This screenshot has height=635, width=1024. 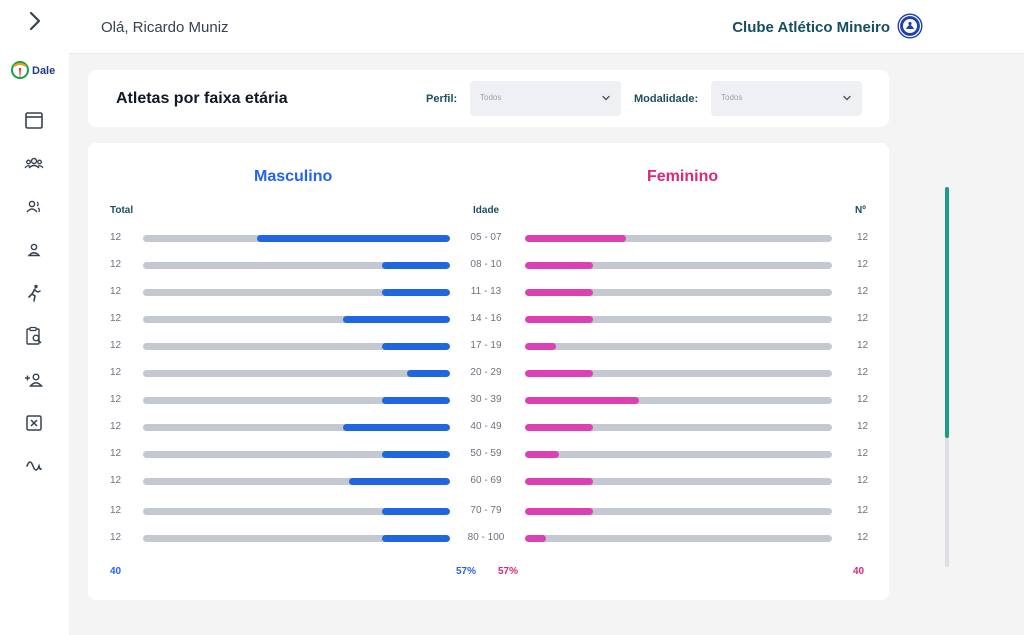 I want to click on page-scrollbar, so click(x=947, y=377).